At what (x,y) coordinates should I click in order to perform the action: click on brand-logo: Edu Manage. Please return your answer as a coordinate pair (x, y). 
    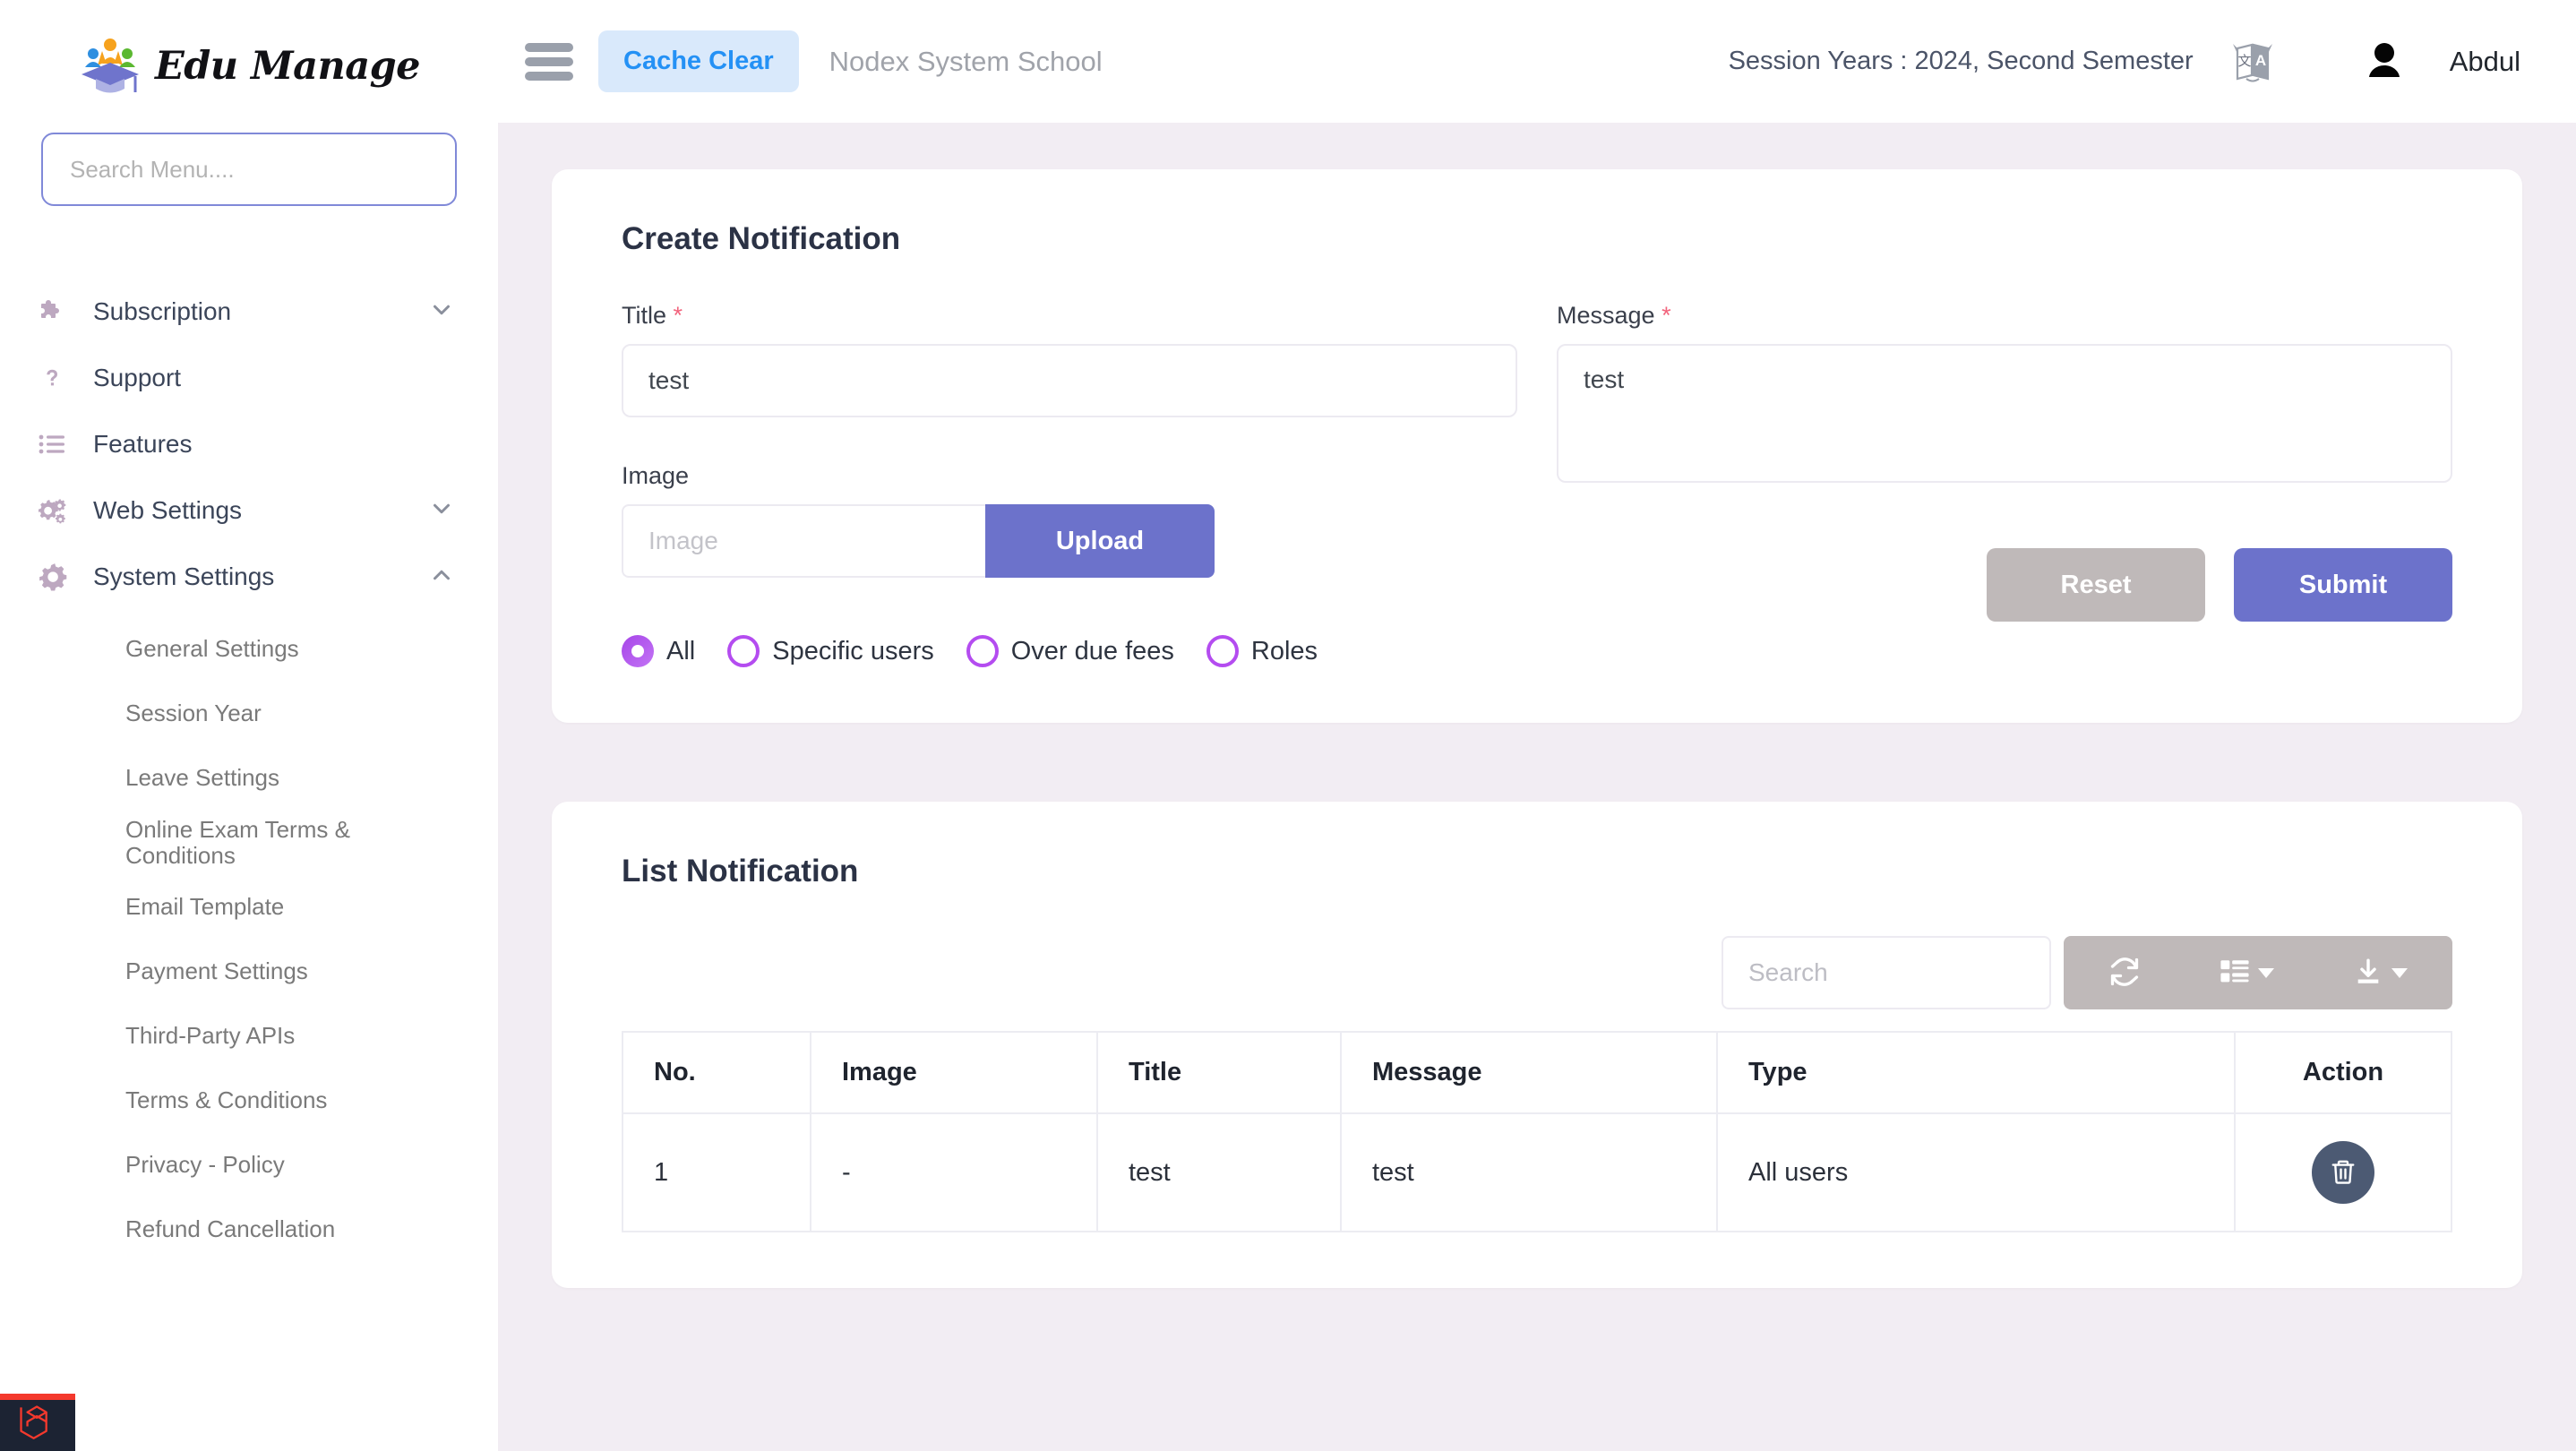
    Looking at the image, I should click on (249, 66).